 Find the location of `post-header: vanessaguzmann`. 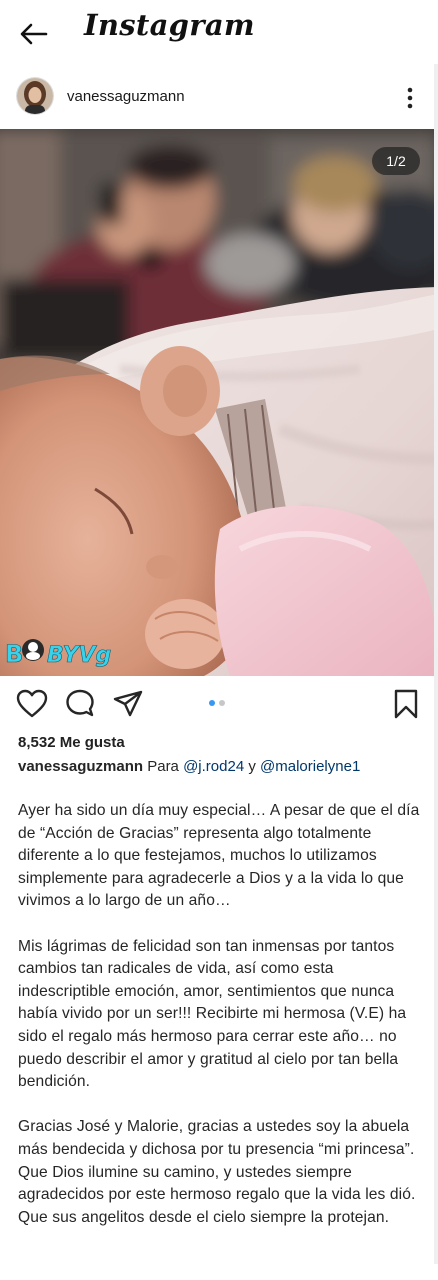

post-header: vanessaguzmann is located at coordinates (219, 98).